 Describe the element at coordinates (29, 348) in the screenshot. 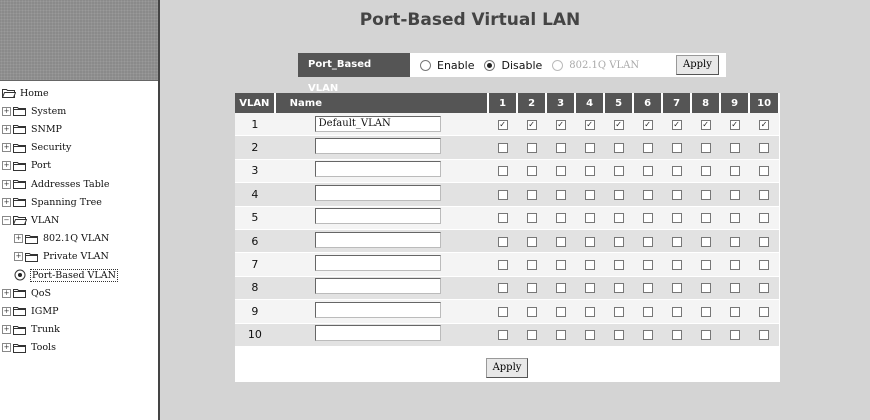

I see `tree-item-tools: + Tools` at that location.